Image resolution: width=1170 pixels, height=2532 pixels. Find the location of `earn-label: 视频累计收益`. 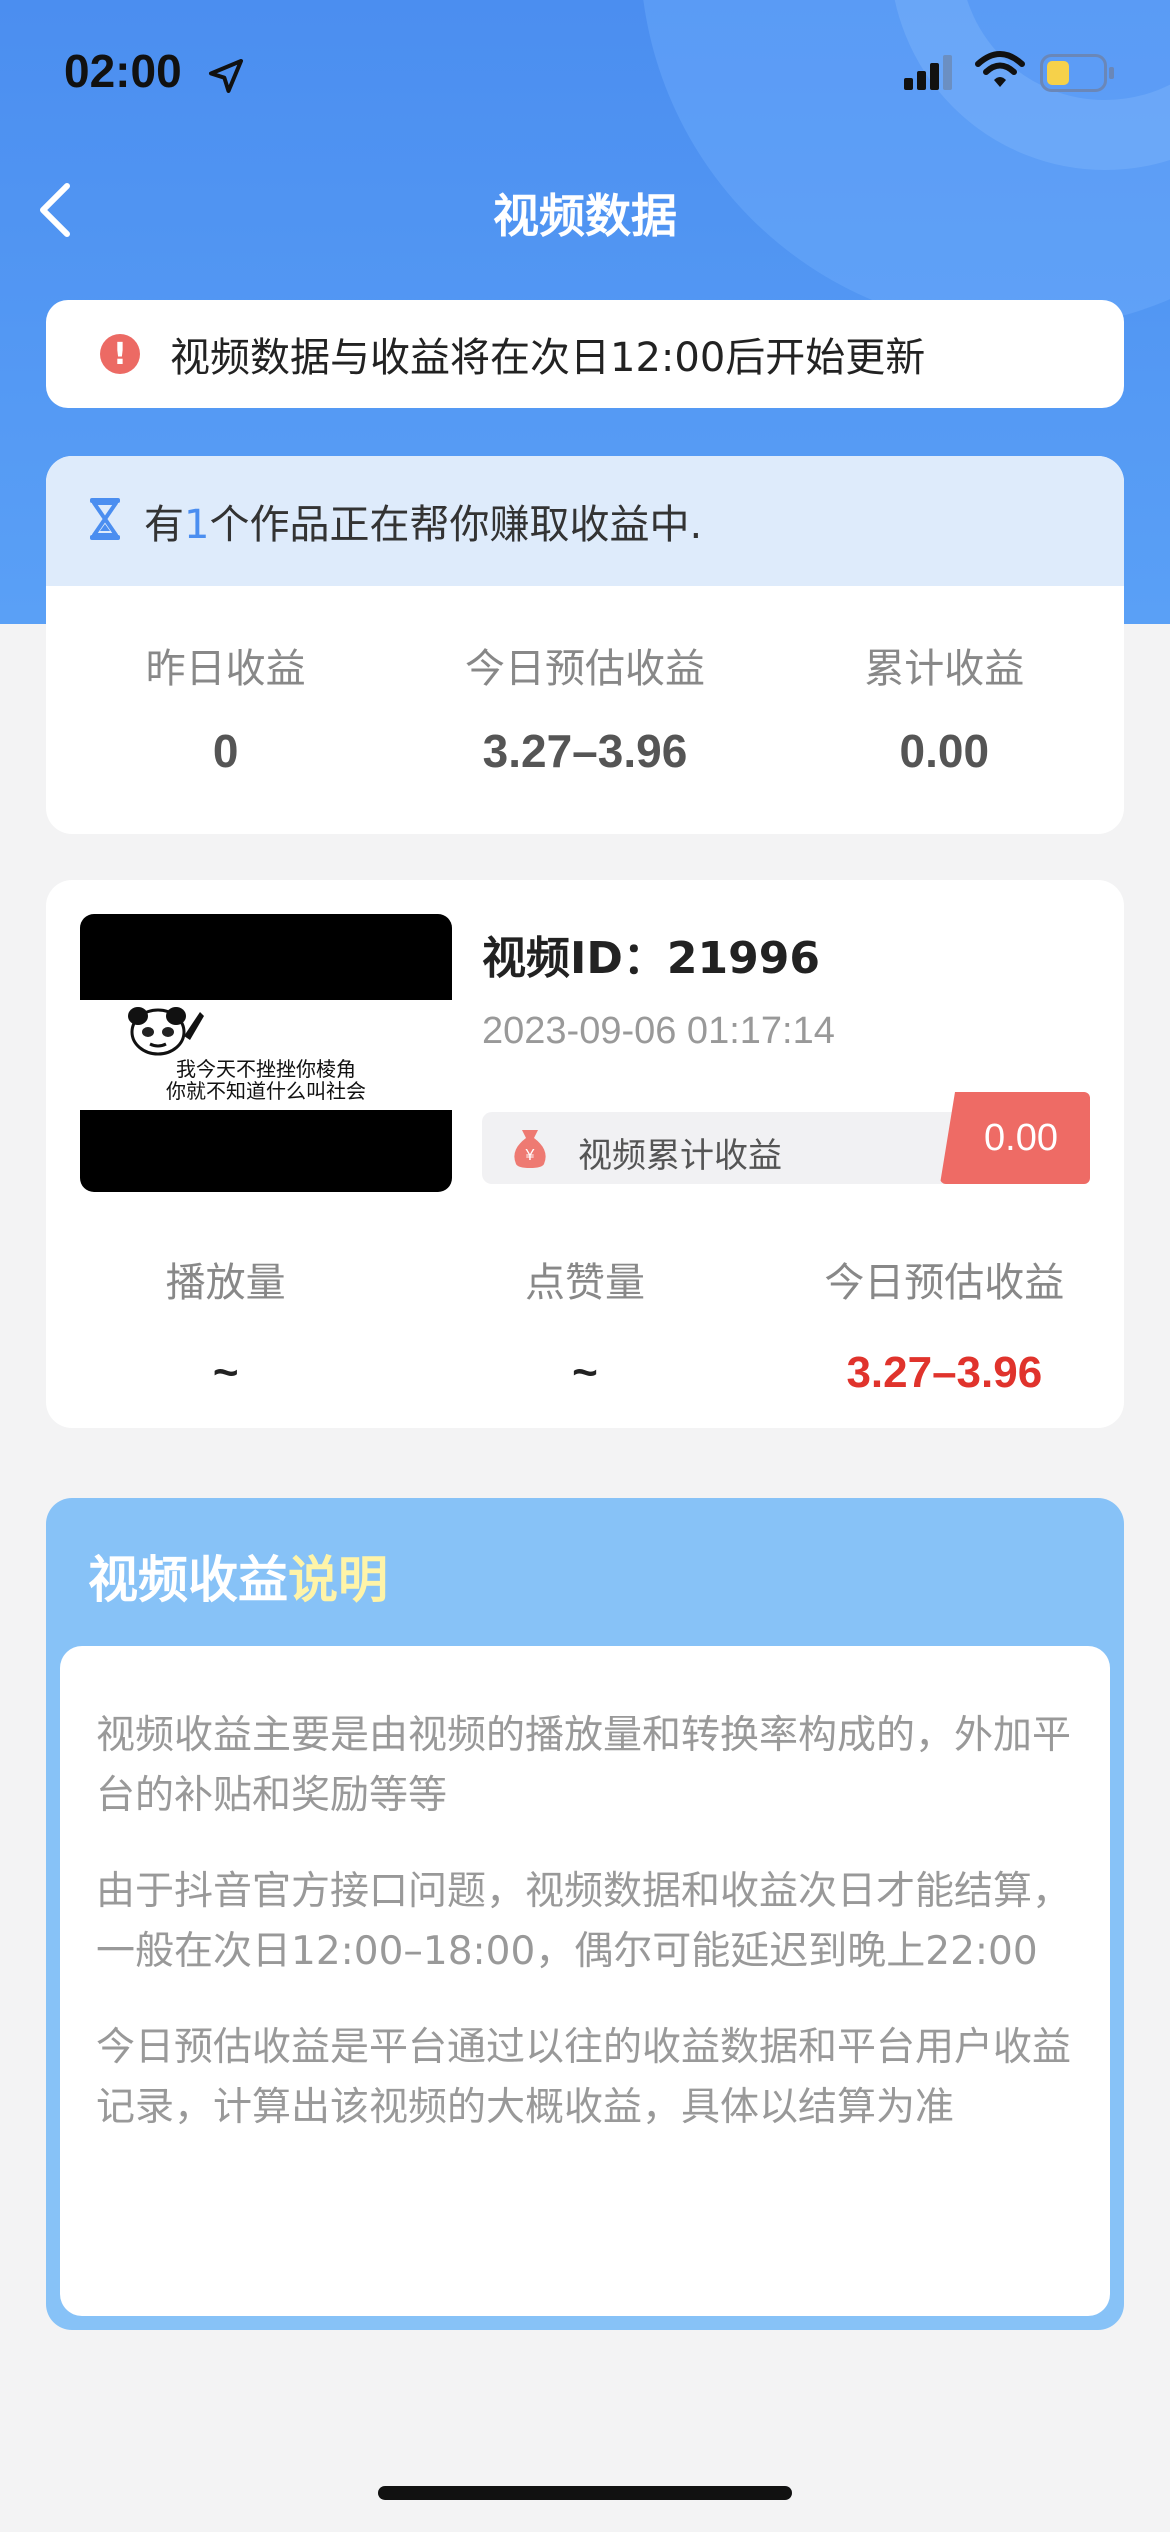

earn-label: 视频累计收益 is located at coordinates (680, 1156).